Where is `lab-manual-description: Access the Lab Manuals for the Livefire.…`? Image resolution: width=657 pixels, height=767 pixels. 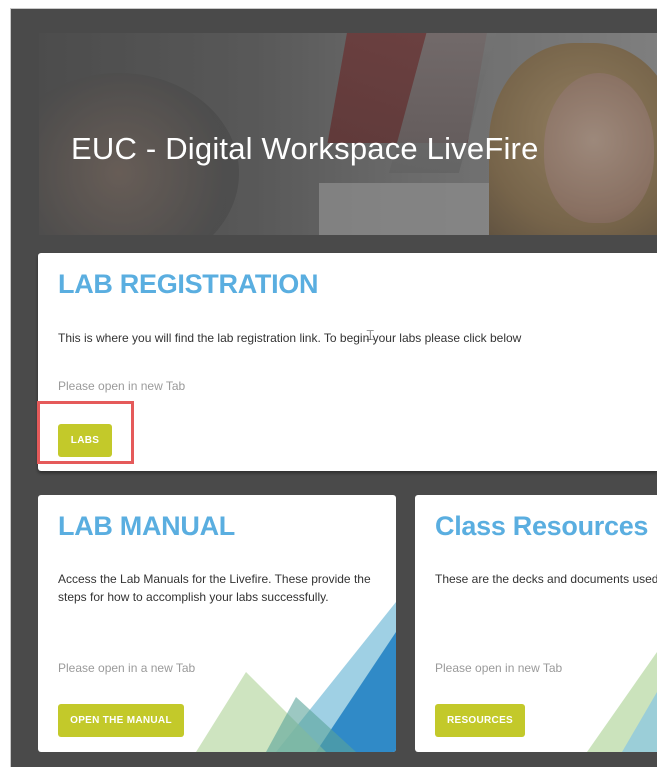 lab-manual-description: Access the Lab Manuals for the Livefire.… is located at coordinates (214, 588).